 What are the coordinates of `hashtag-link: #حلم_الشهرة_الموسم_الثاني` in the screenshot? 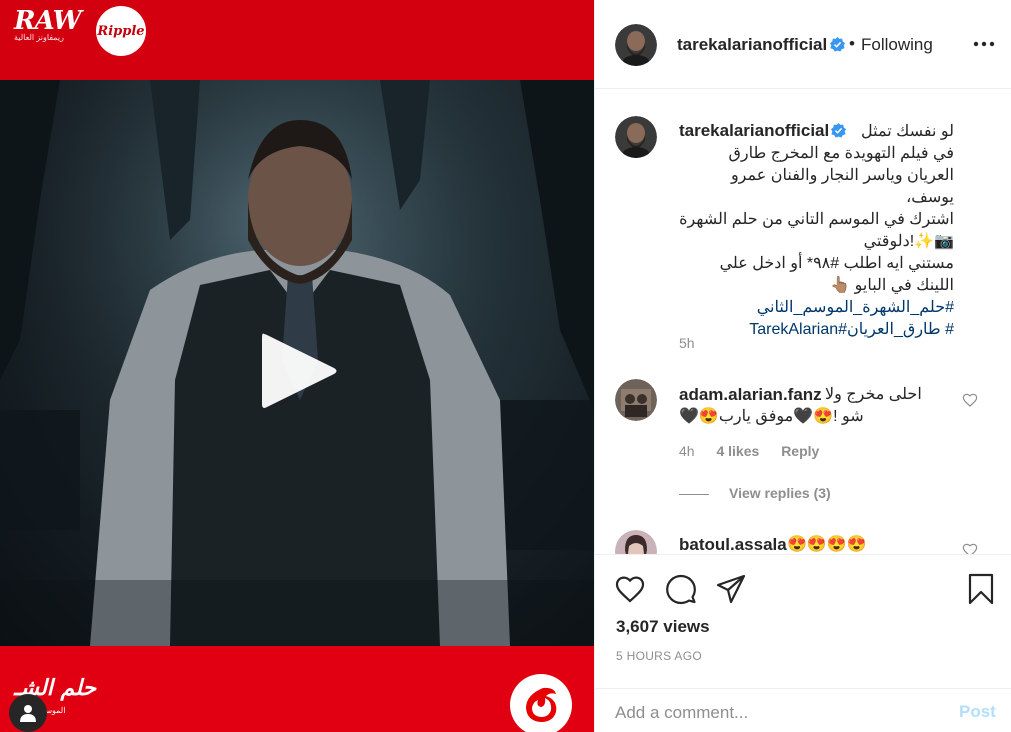 It's located at (816, 308).